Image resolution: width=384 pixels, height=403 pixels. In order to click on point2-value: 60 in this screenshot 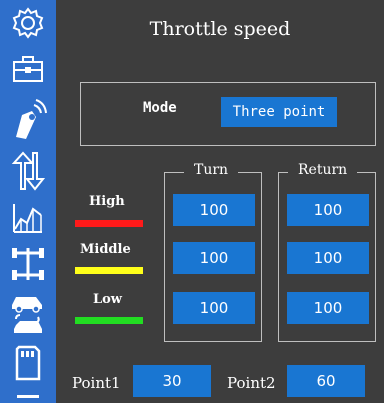, I will do `click(326, 381)`.